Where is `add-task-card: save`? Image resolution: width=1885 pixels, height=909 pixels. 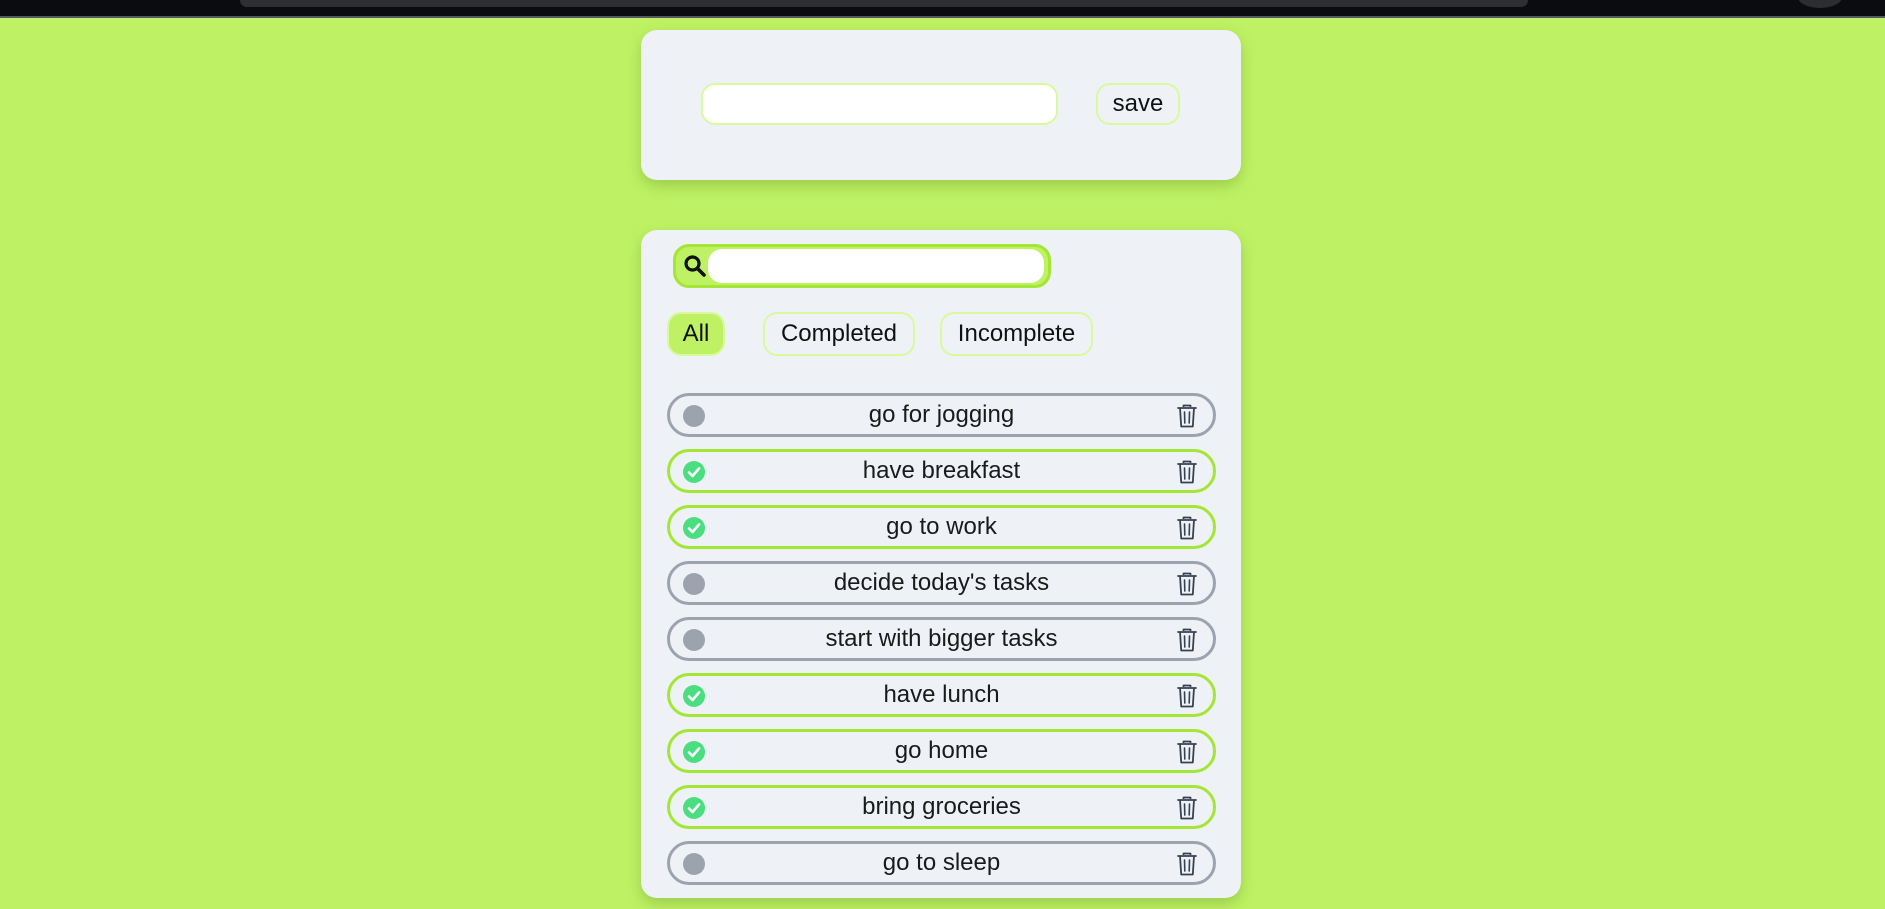
add-task-card: save is located at coordinates (941, 105).